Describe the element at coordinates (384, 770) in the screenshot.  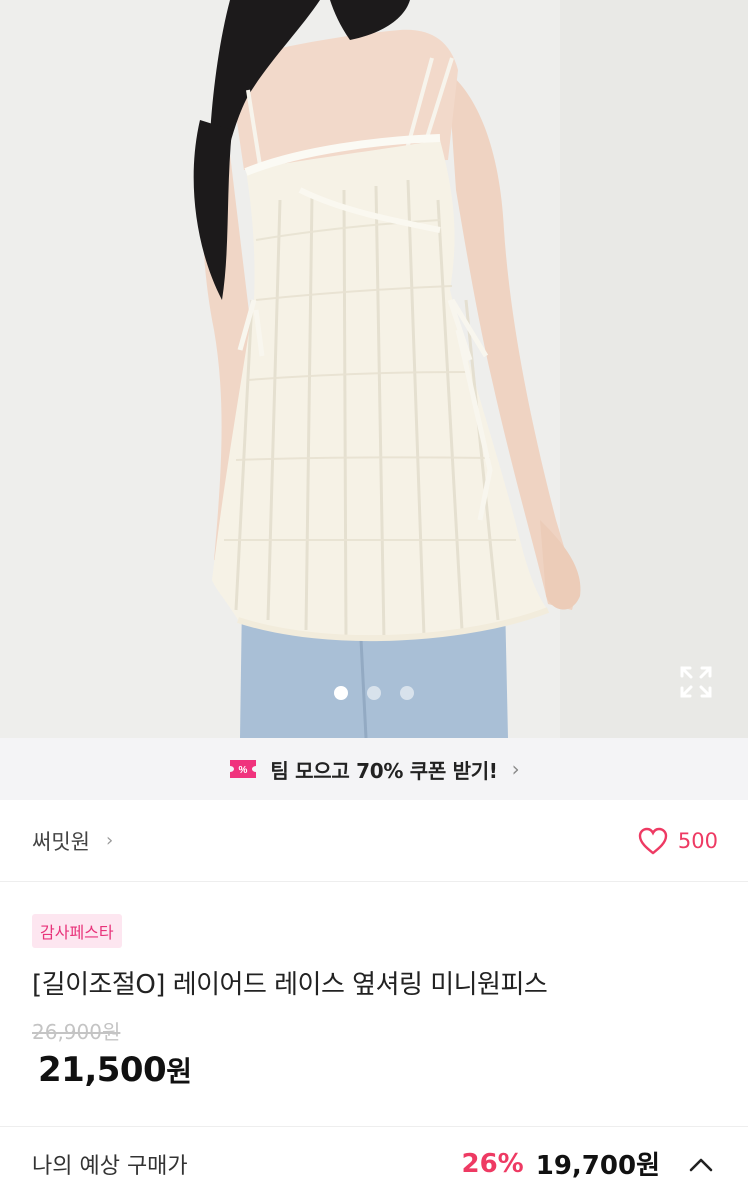
I see `banner-text: 팀 모으고 70% 쿠폰 받기!` at that location.